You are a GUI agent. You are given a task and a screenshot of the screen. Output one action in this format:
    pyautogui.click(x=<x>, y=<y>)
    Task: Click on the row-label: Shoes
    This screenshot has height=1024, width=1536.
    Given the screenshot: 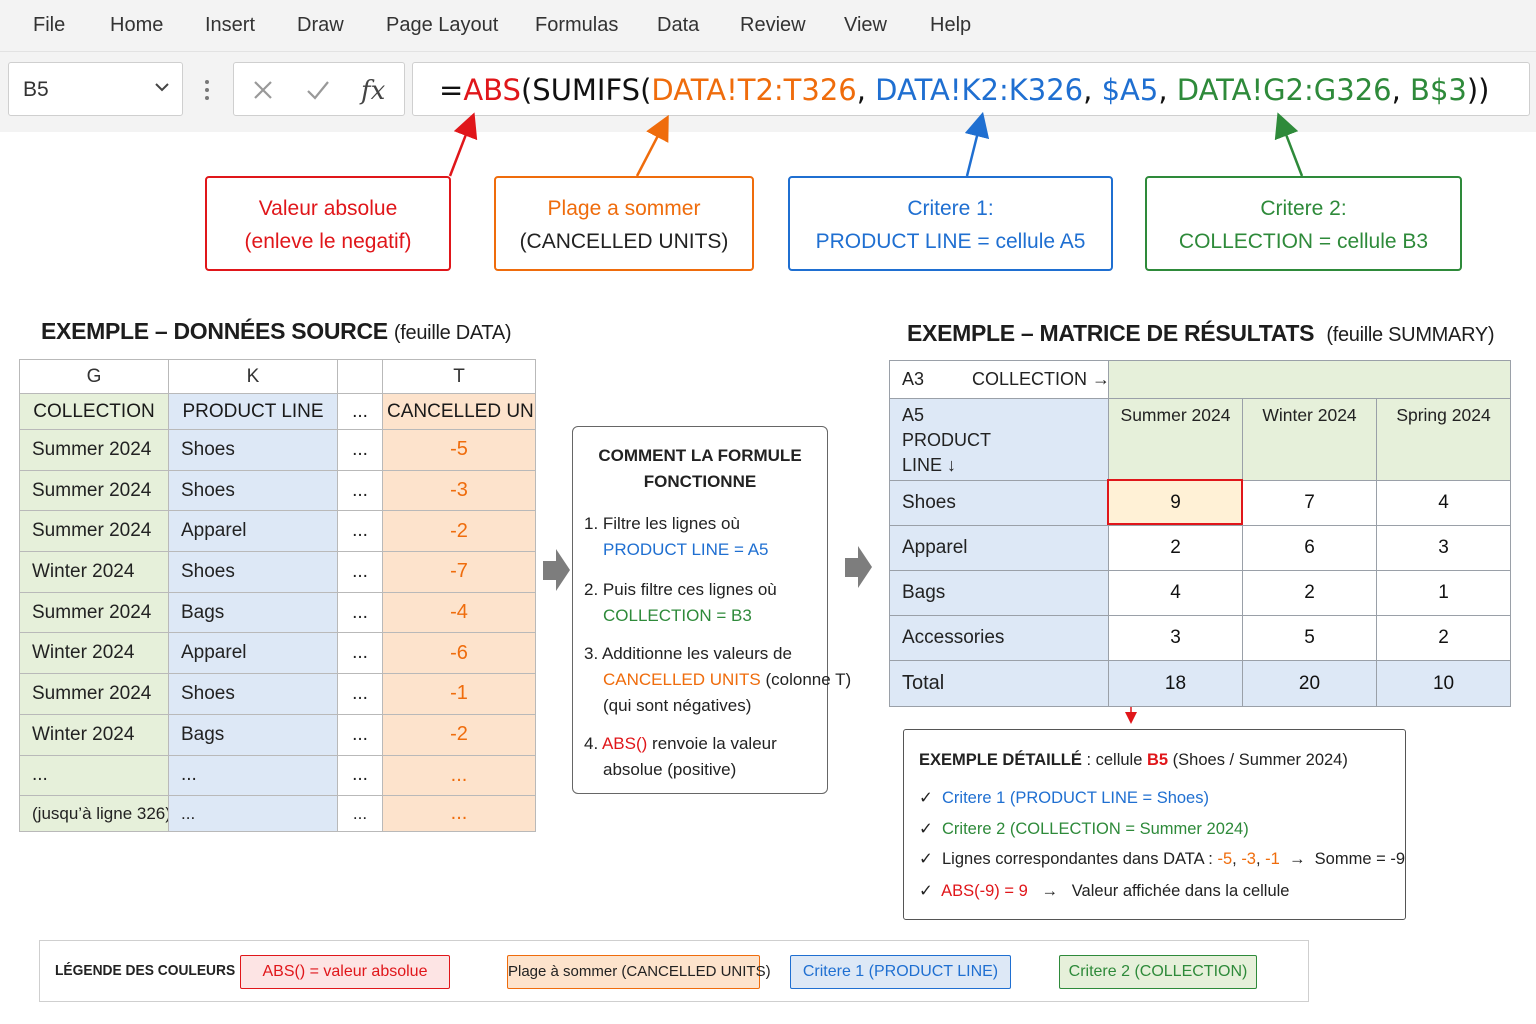 What is the action you would take?
    pyautogui.click(x=999, y=503)
    